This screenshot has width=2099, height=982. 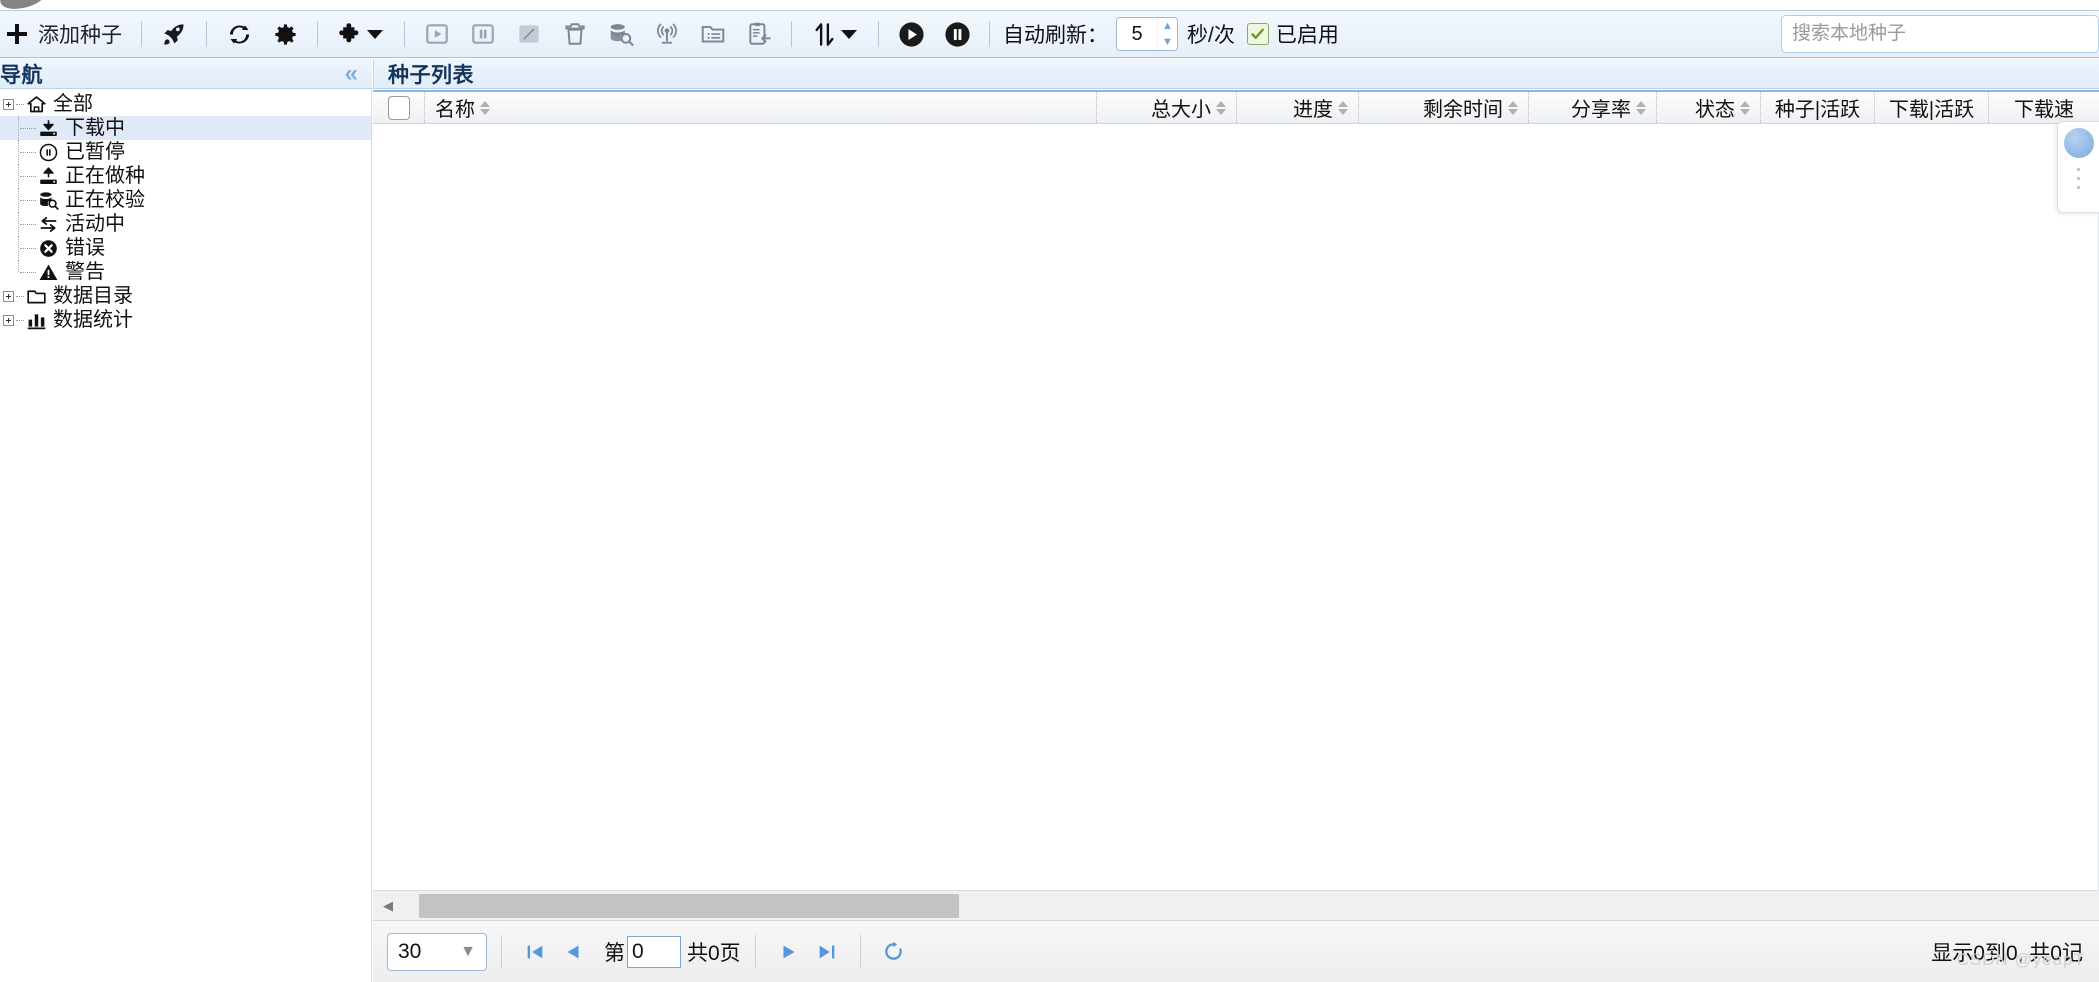 I want to click on refresh-interval-value: 5, so click(x=1137, y=34).